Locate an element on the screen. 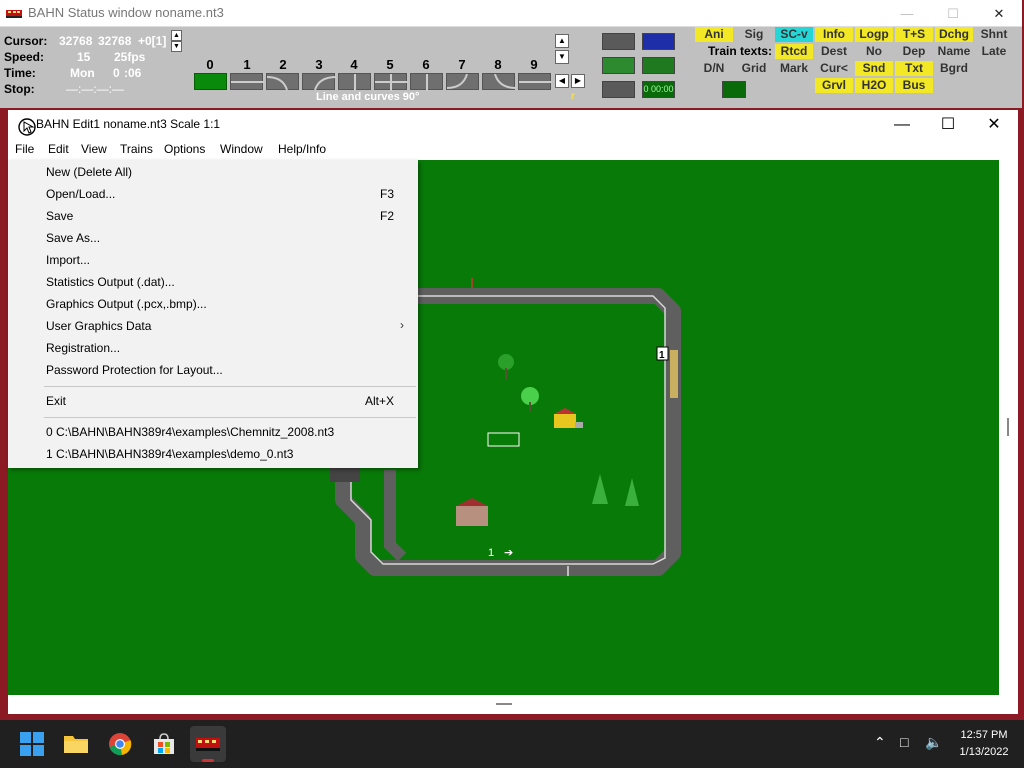 The width and height of the screenshot is (1024, 768). start-button is located at coordinates (32, 744).